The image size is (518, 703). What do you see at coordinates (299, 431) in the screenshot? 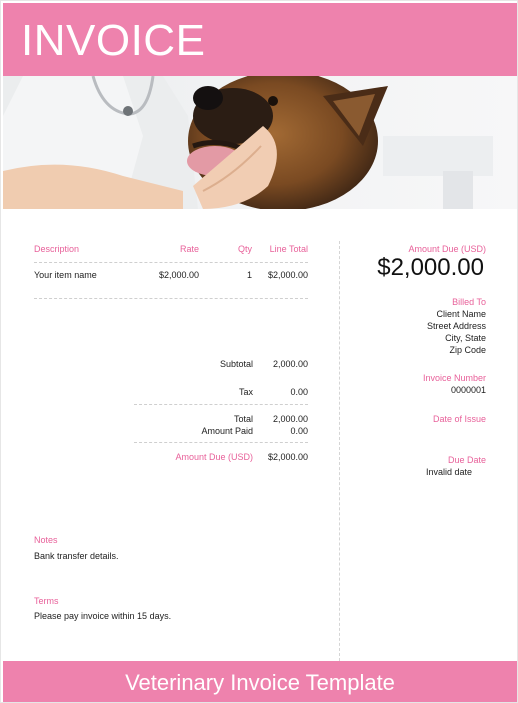
I see `amount-paid-value: 0.00` at bounding box center [299, 431].